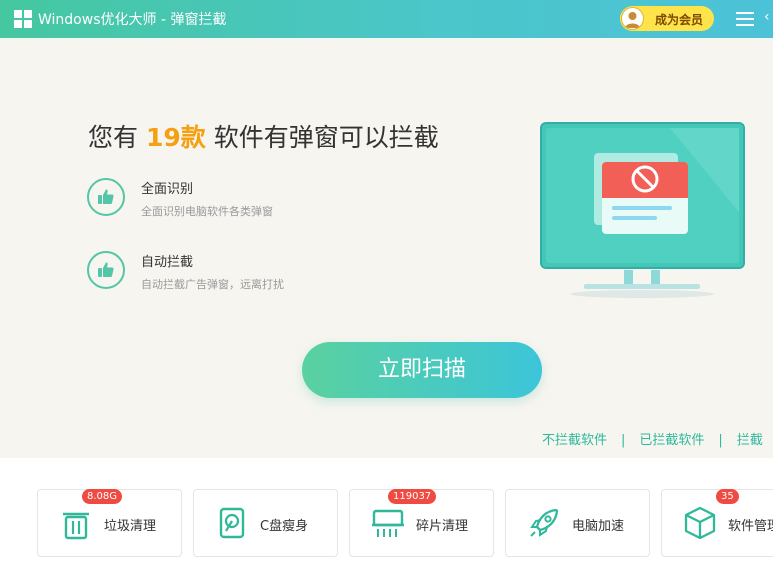 The width and height of the screenshot is (773, 579). I want to click on box-icon, so click(700, 523).